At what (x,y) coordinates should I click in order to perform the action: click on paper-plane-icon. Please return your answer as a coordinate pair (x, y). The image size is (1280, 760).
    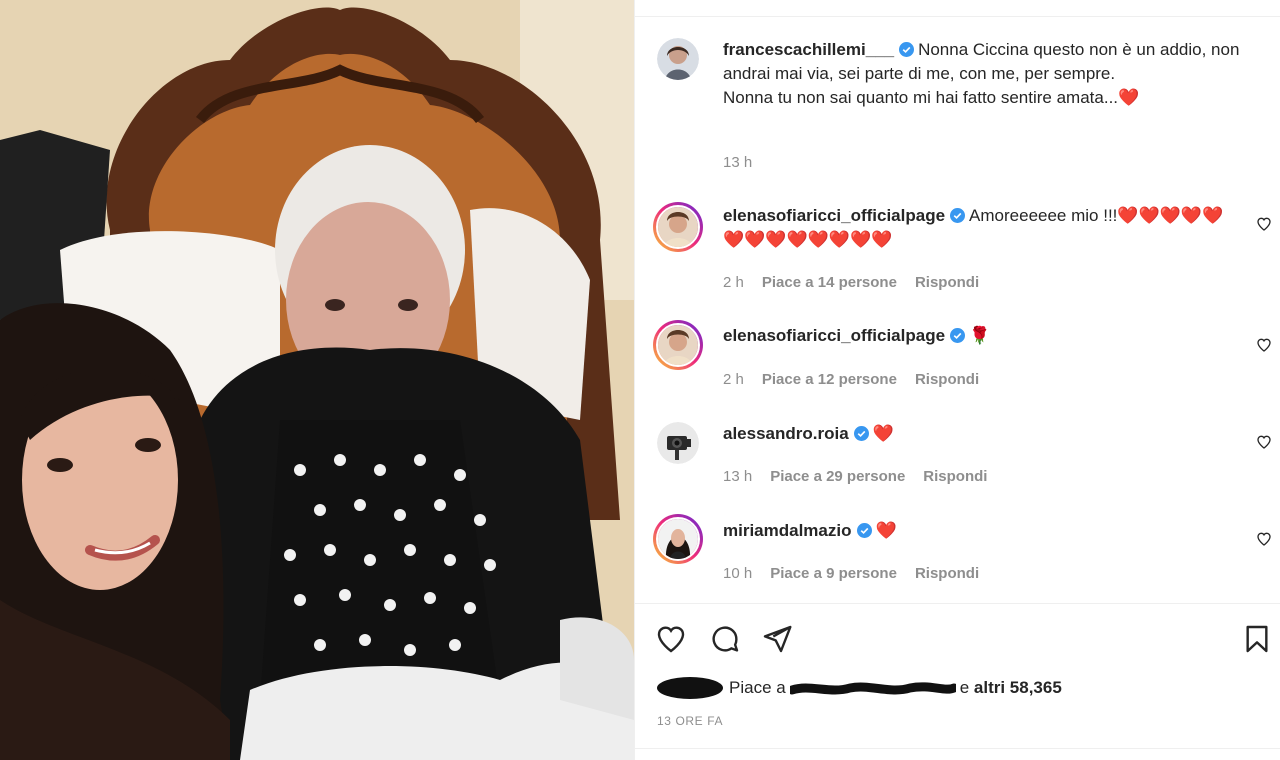
    Looking at the image, I should click on (777, 639).